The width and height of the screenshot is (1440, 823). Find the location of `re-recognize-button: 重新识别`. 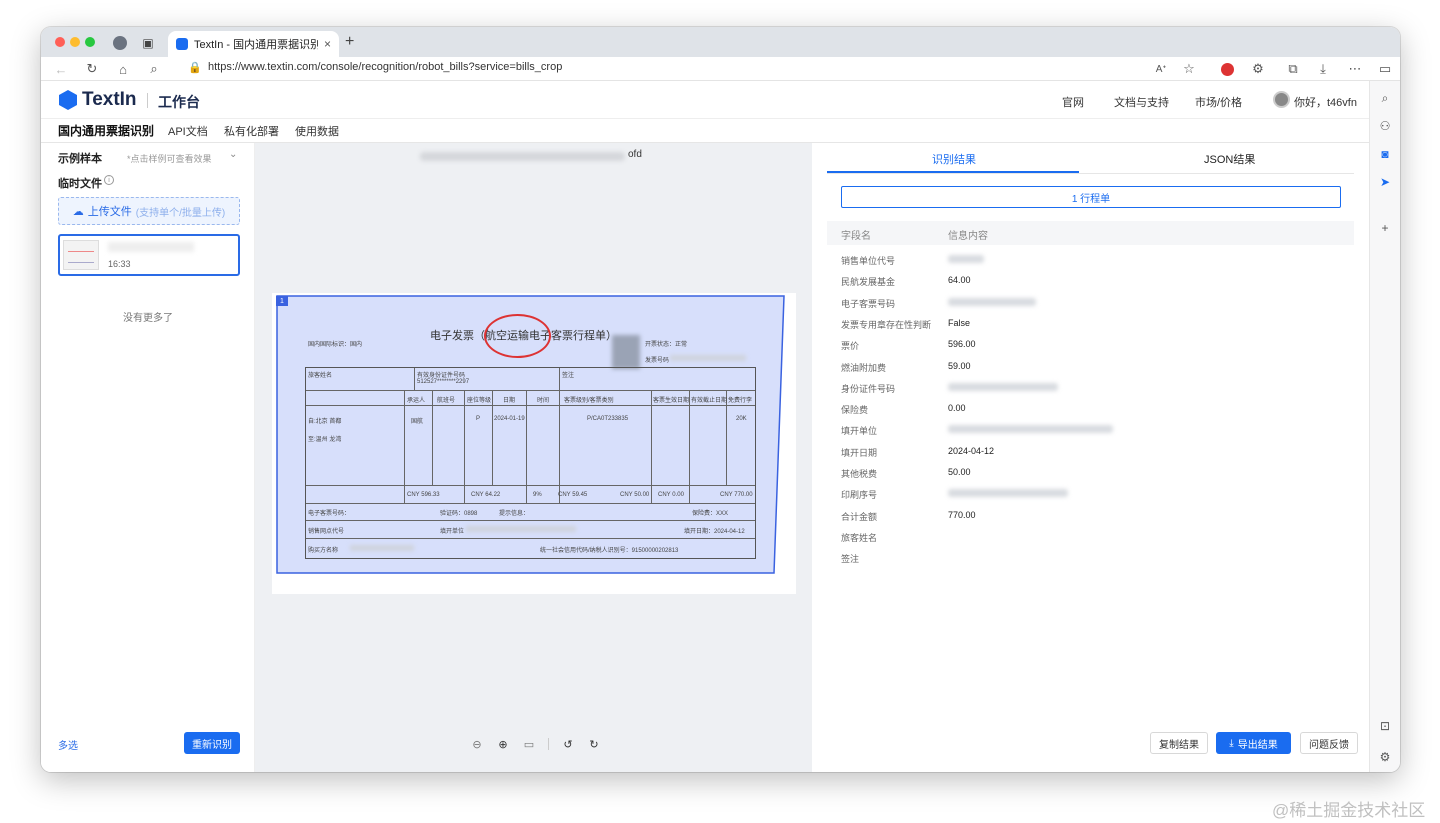

re-recognize-button: 重新识别 is located at coordinates (212, 743).